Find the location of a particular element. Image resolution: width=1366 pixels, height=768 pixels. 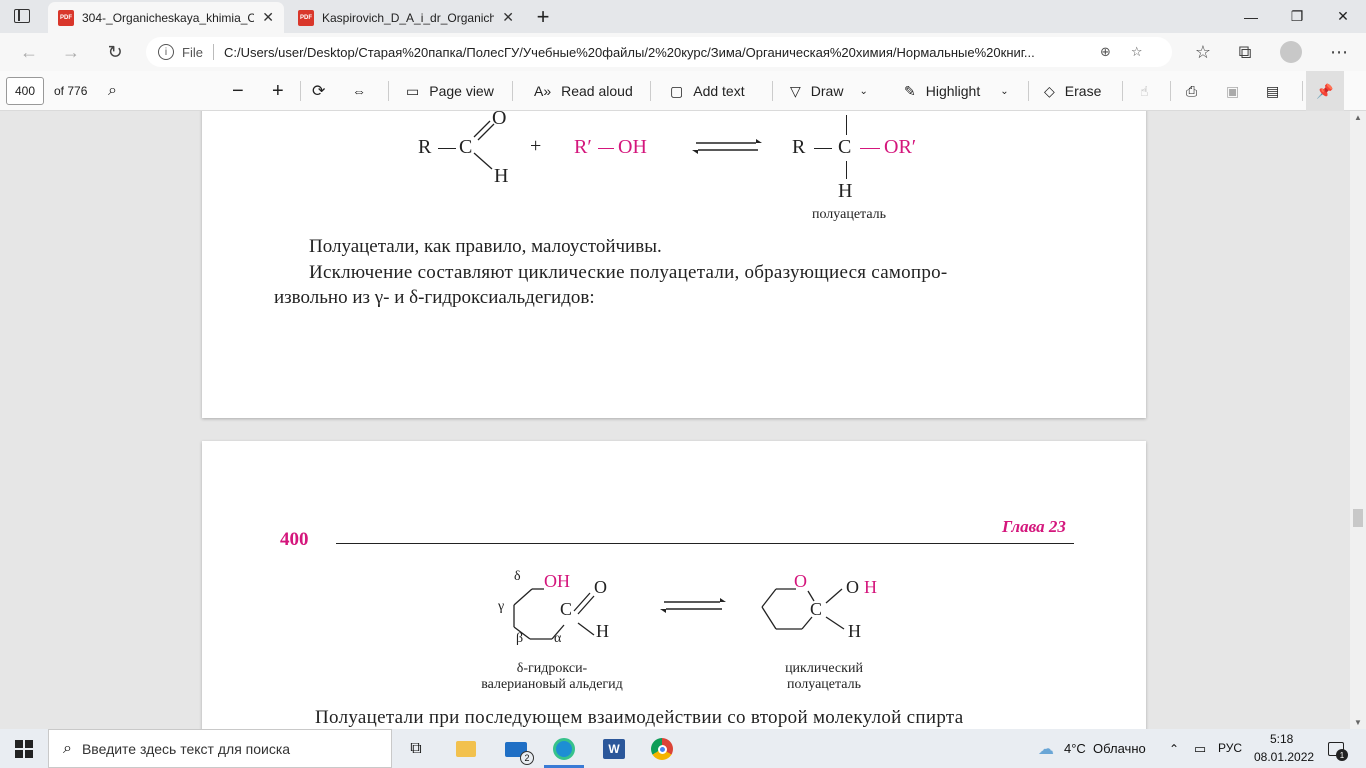

close-window-icon: ✕ is located at coordinates (1343, 16).